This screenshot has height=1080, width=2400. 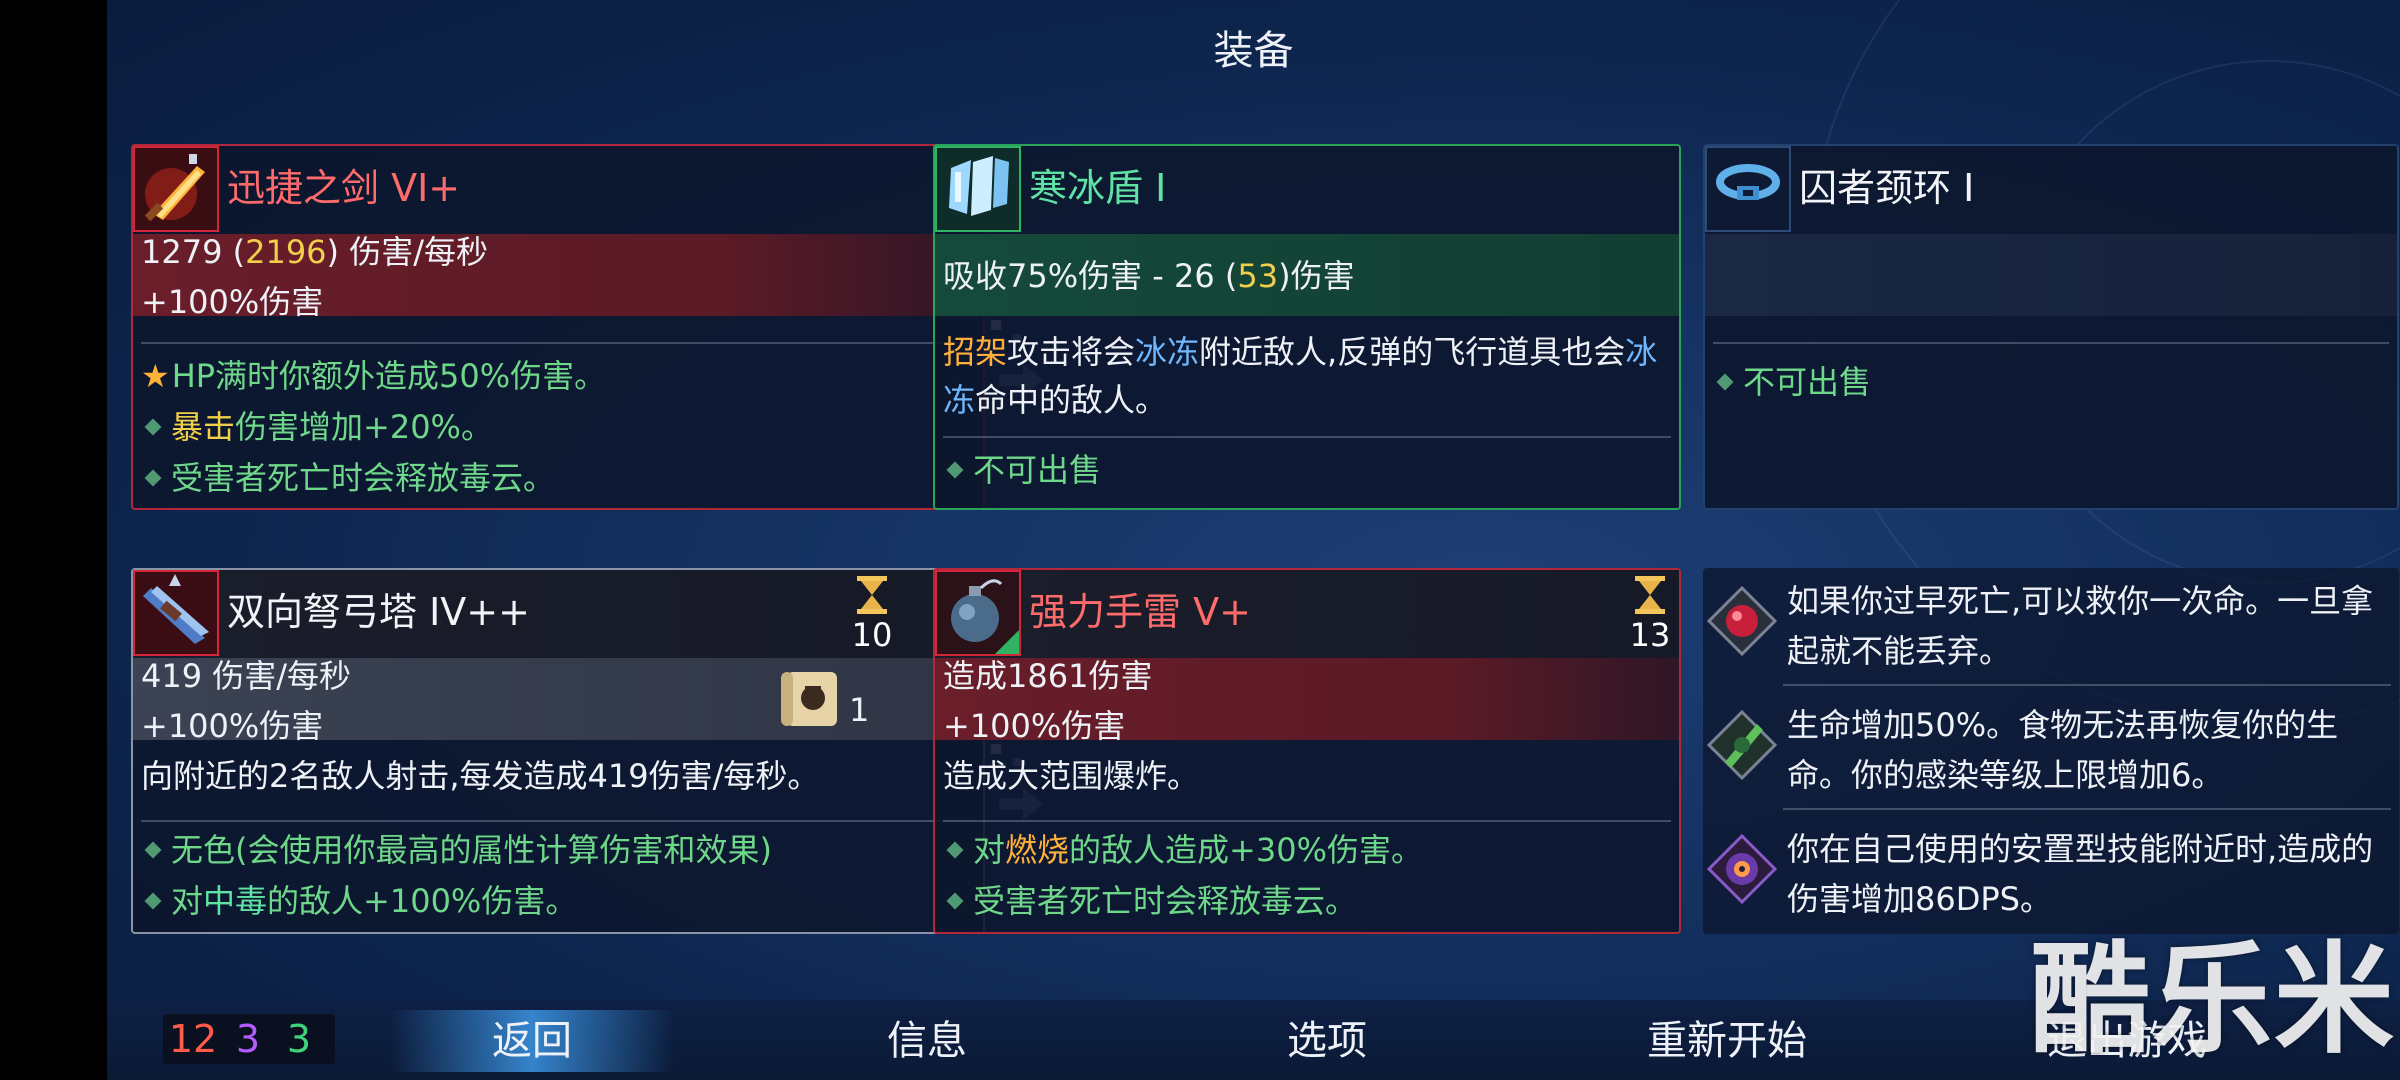 I want to click on page-title: 装备, so click(x=1253, y=51).